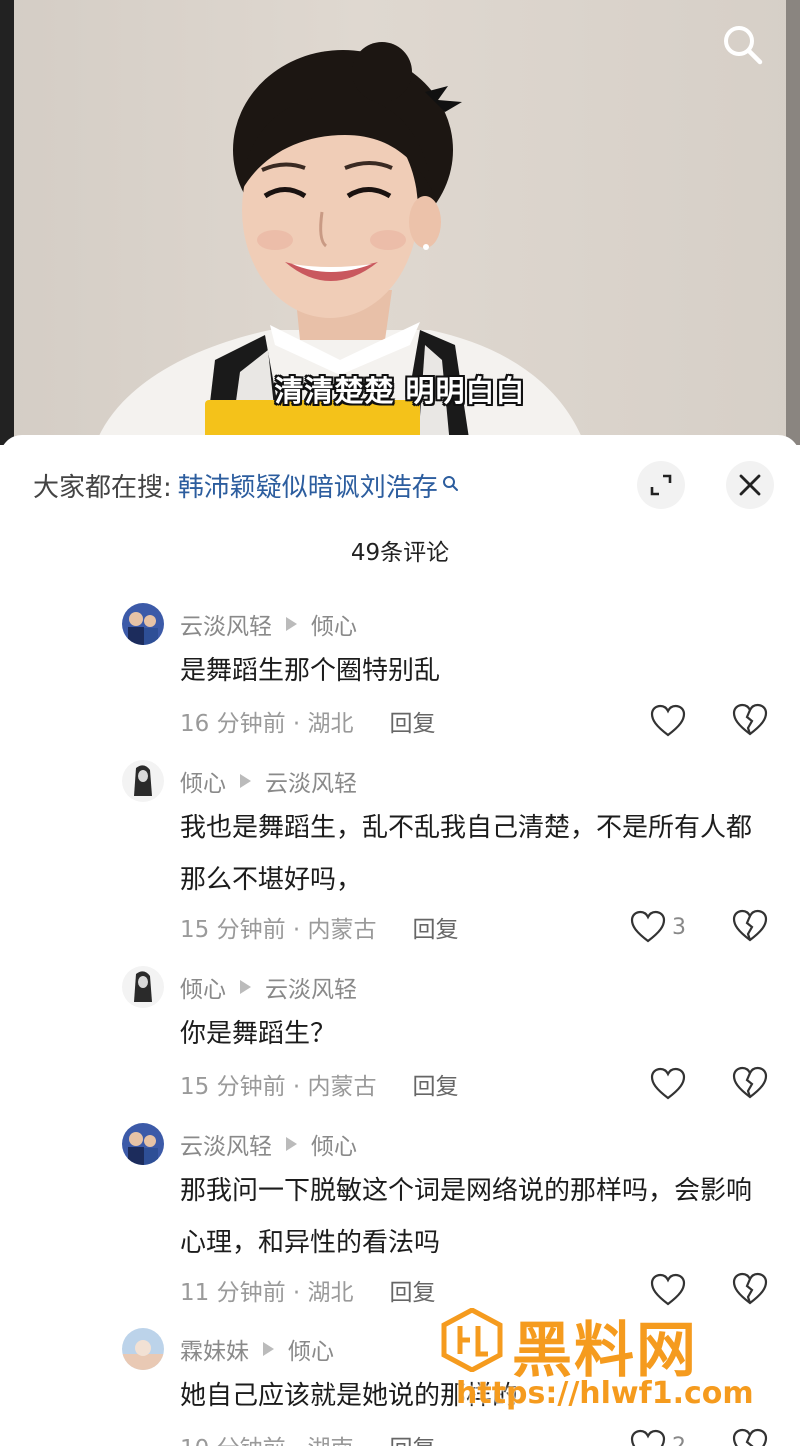 This screenshot has width=800, height=1446. I want to click on search-icon, so click(743, 45).